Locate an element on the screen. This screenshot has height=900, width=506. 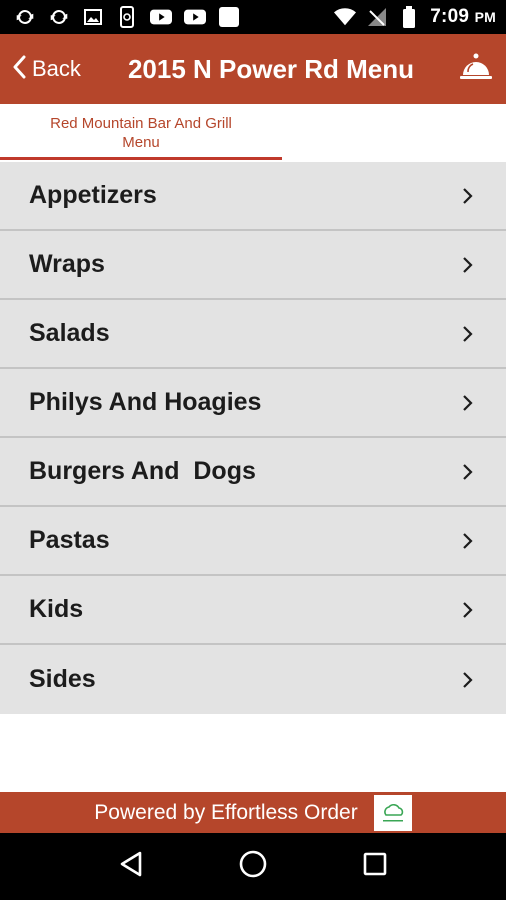
menu-category-kids: Kids is located at coordinates (253, 610).